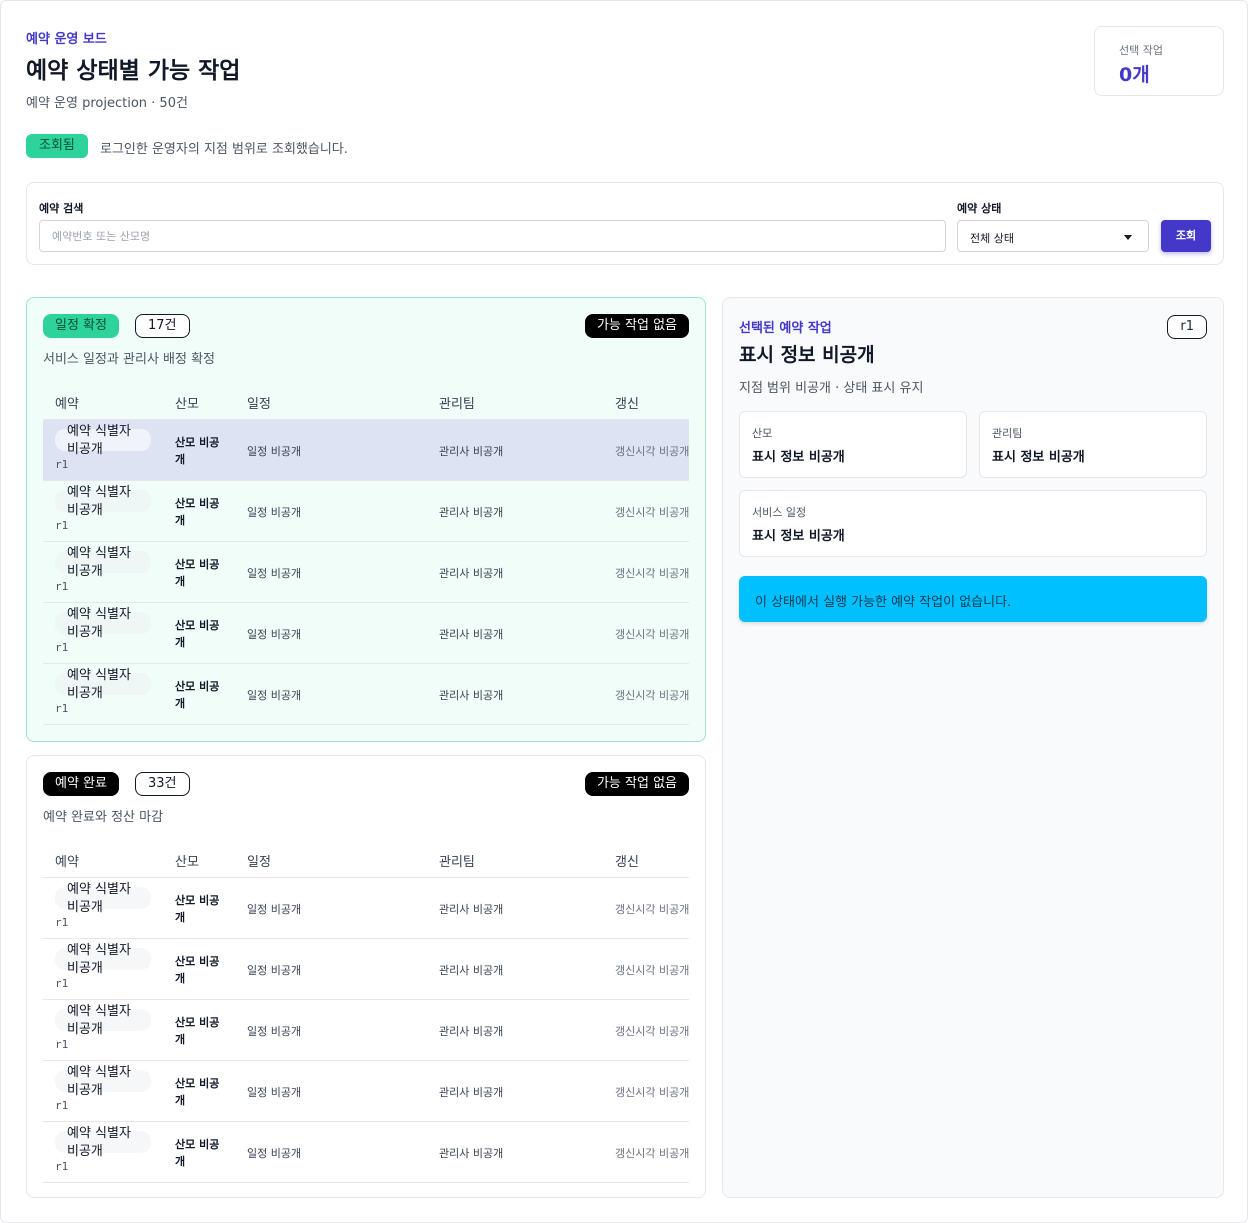  I want to click on search-button: 조회, so click(1186, 236).